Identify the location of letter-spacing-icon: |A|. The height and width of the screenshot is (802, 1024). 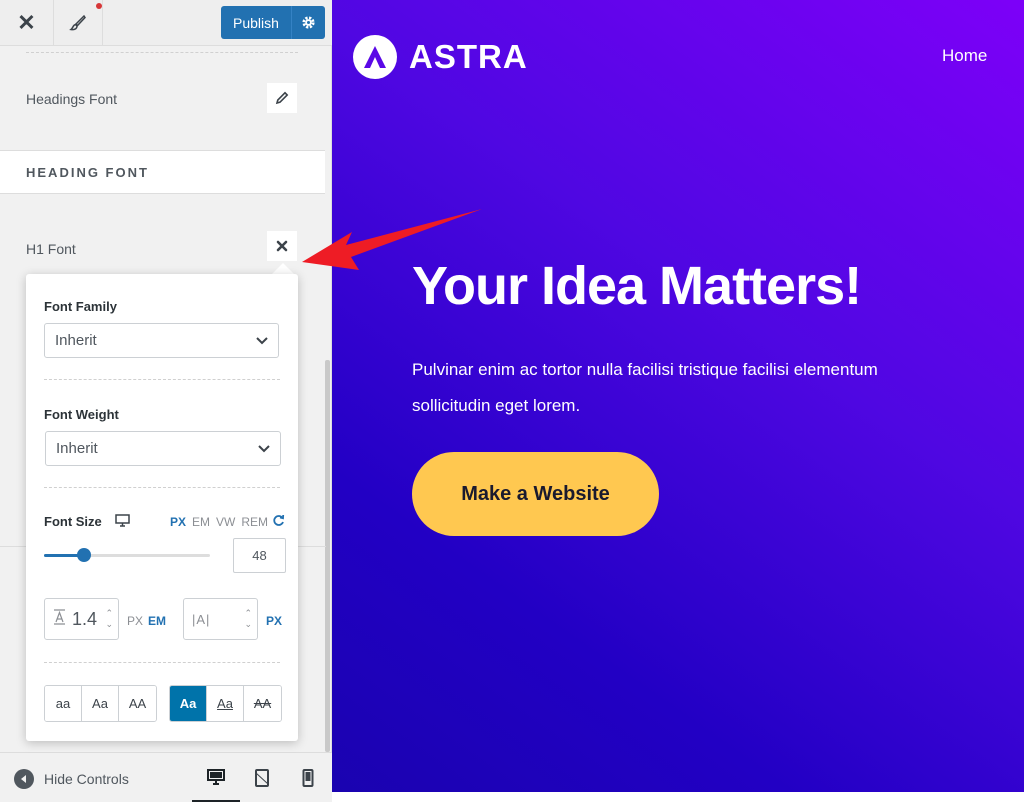
(201, 619).